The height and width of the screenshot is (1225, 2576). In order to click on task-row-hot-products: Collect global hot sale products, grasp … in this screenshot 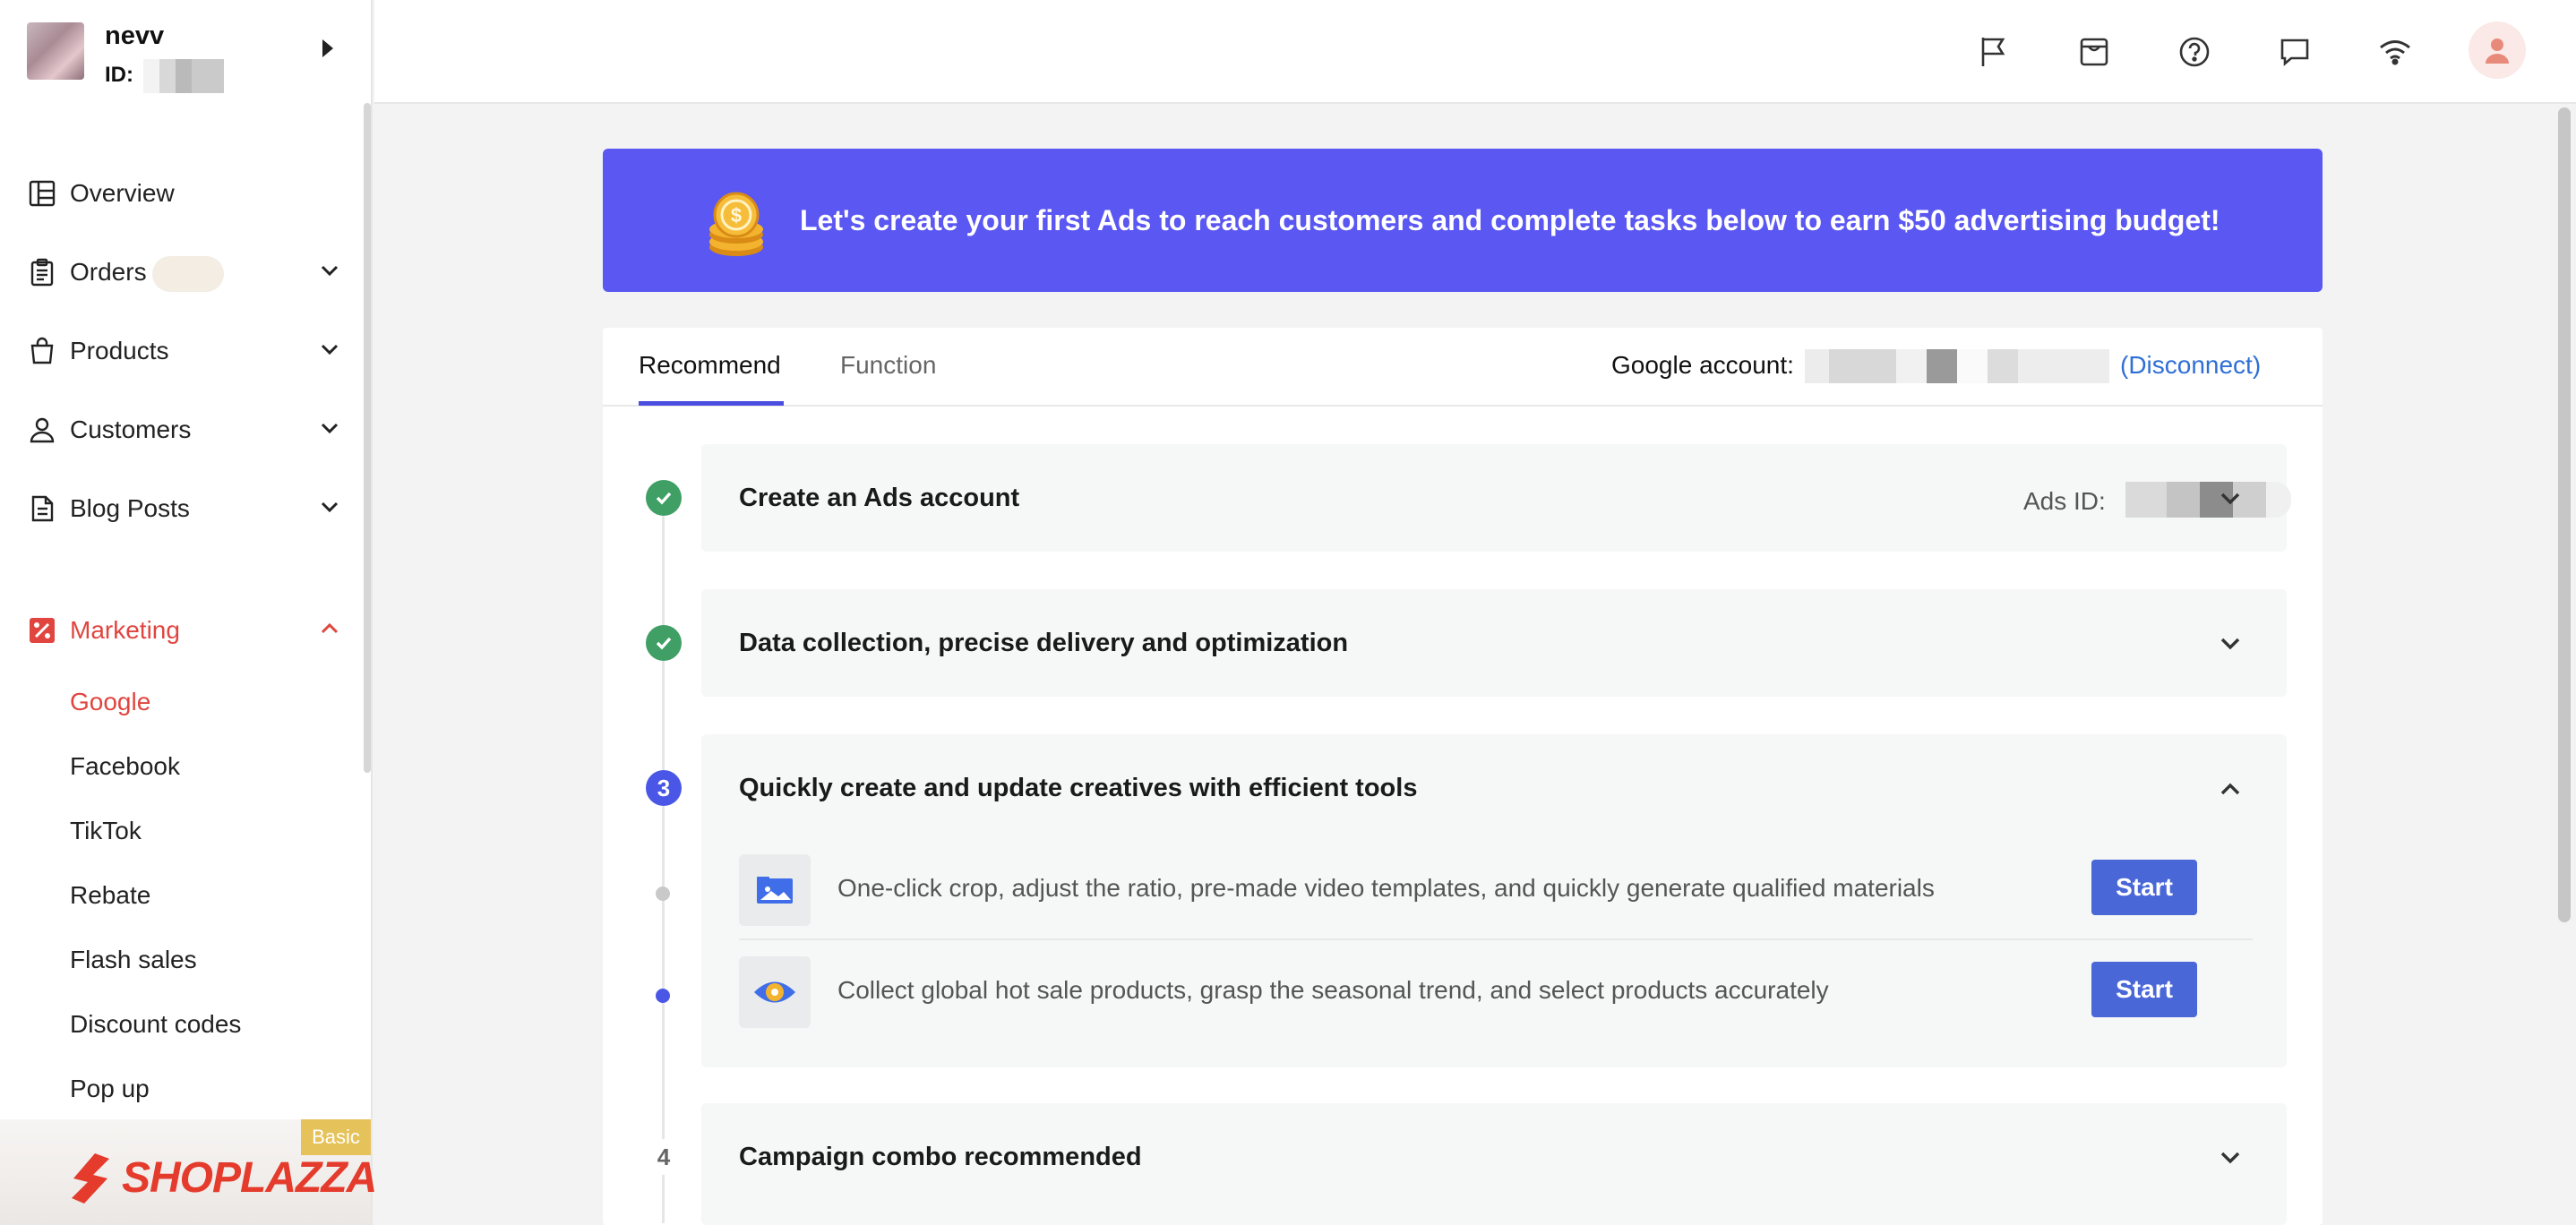, I will do `click(1496, 992)`.